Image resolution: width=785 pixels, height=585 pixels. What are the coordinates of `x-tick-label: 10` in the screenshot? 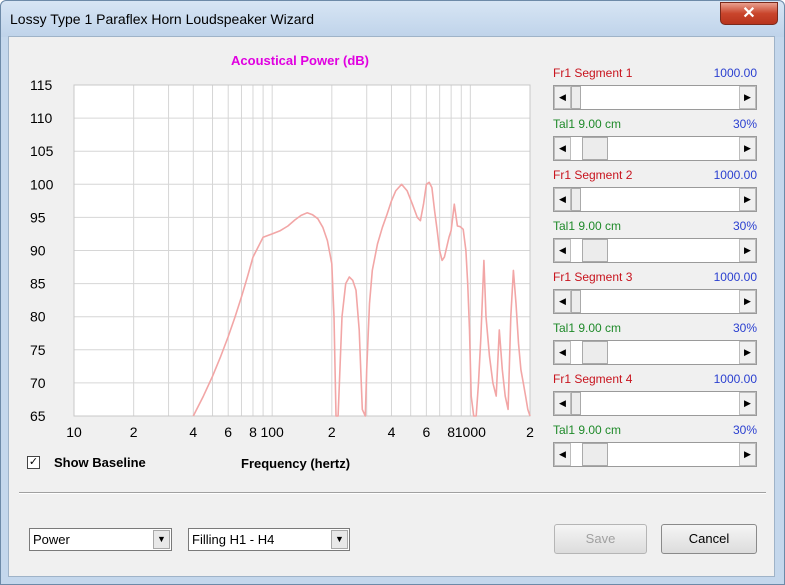 It's located at (74, 432).